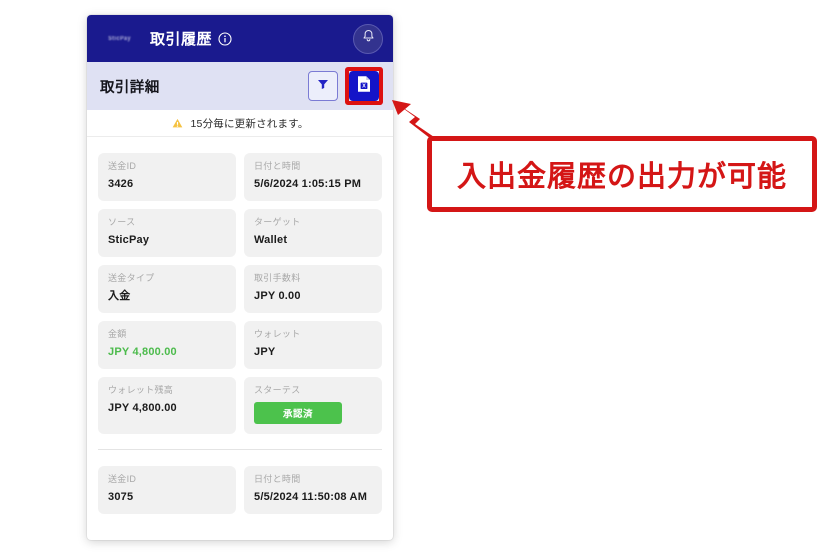  I want to click on field-transaction-fee: 取引手数料 JPY 0.00, so click(313, 289).